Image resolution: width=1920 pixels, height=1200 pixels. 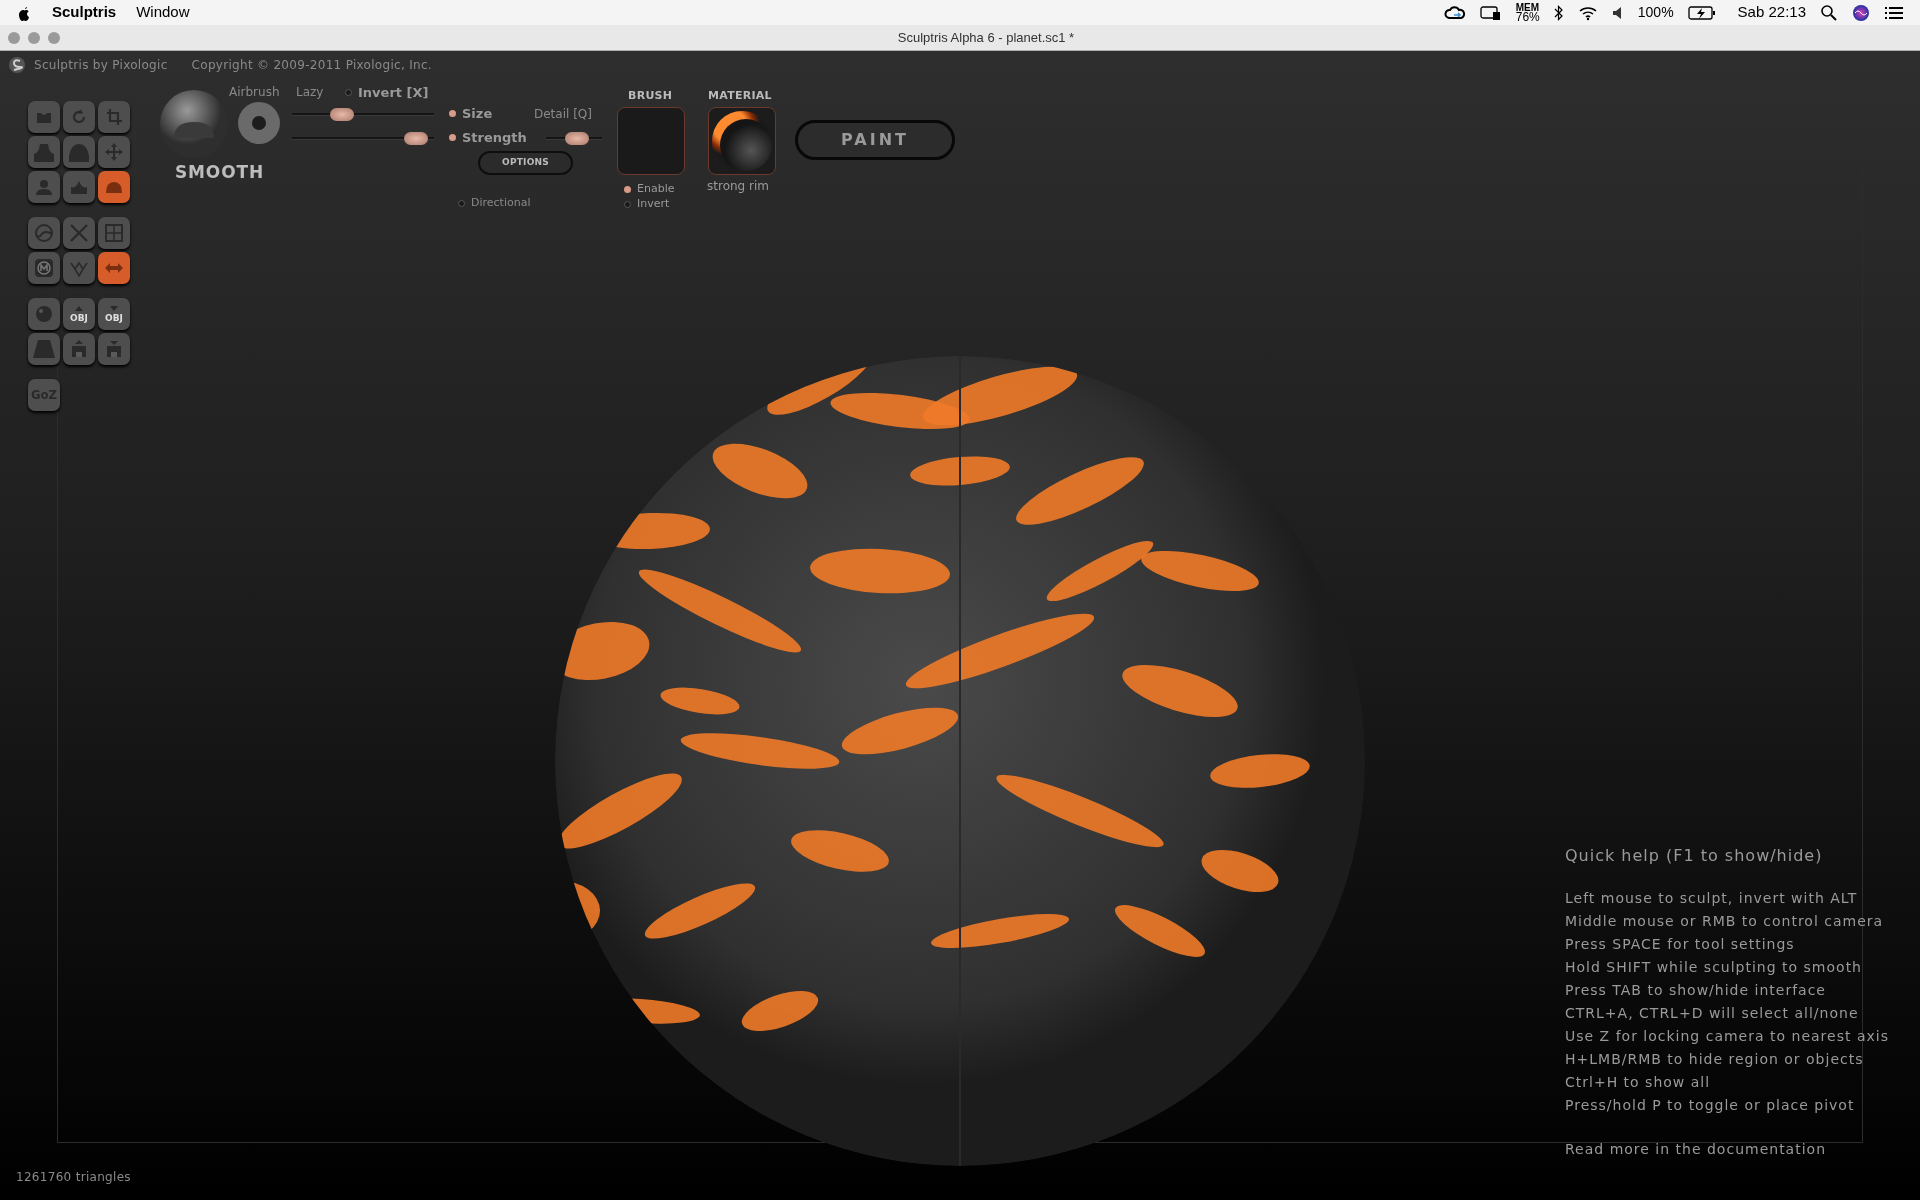 What do you see at coordinates (650, 96) in the screenshot?
I see `brush-title: BRUSH` at bounding box center [650, 96].